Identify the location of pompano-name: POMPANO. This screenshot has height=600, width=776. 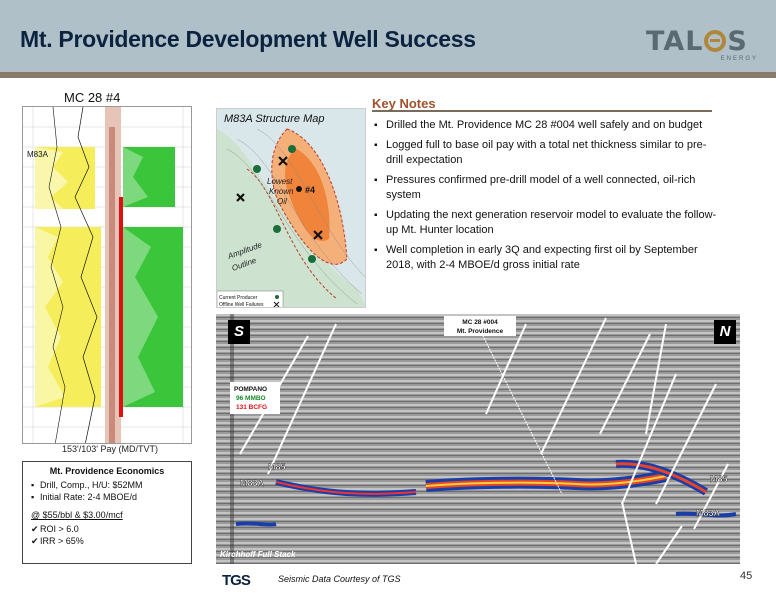
(250, 389).